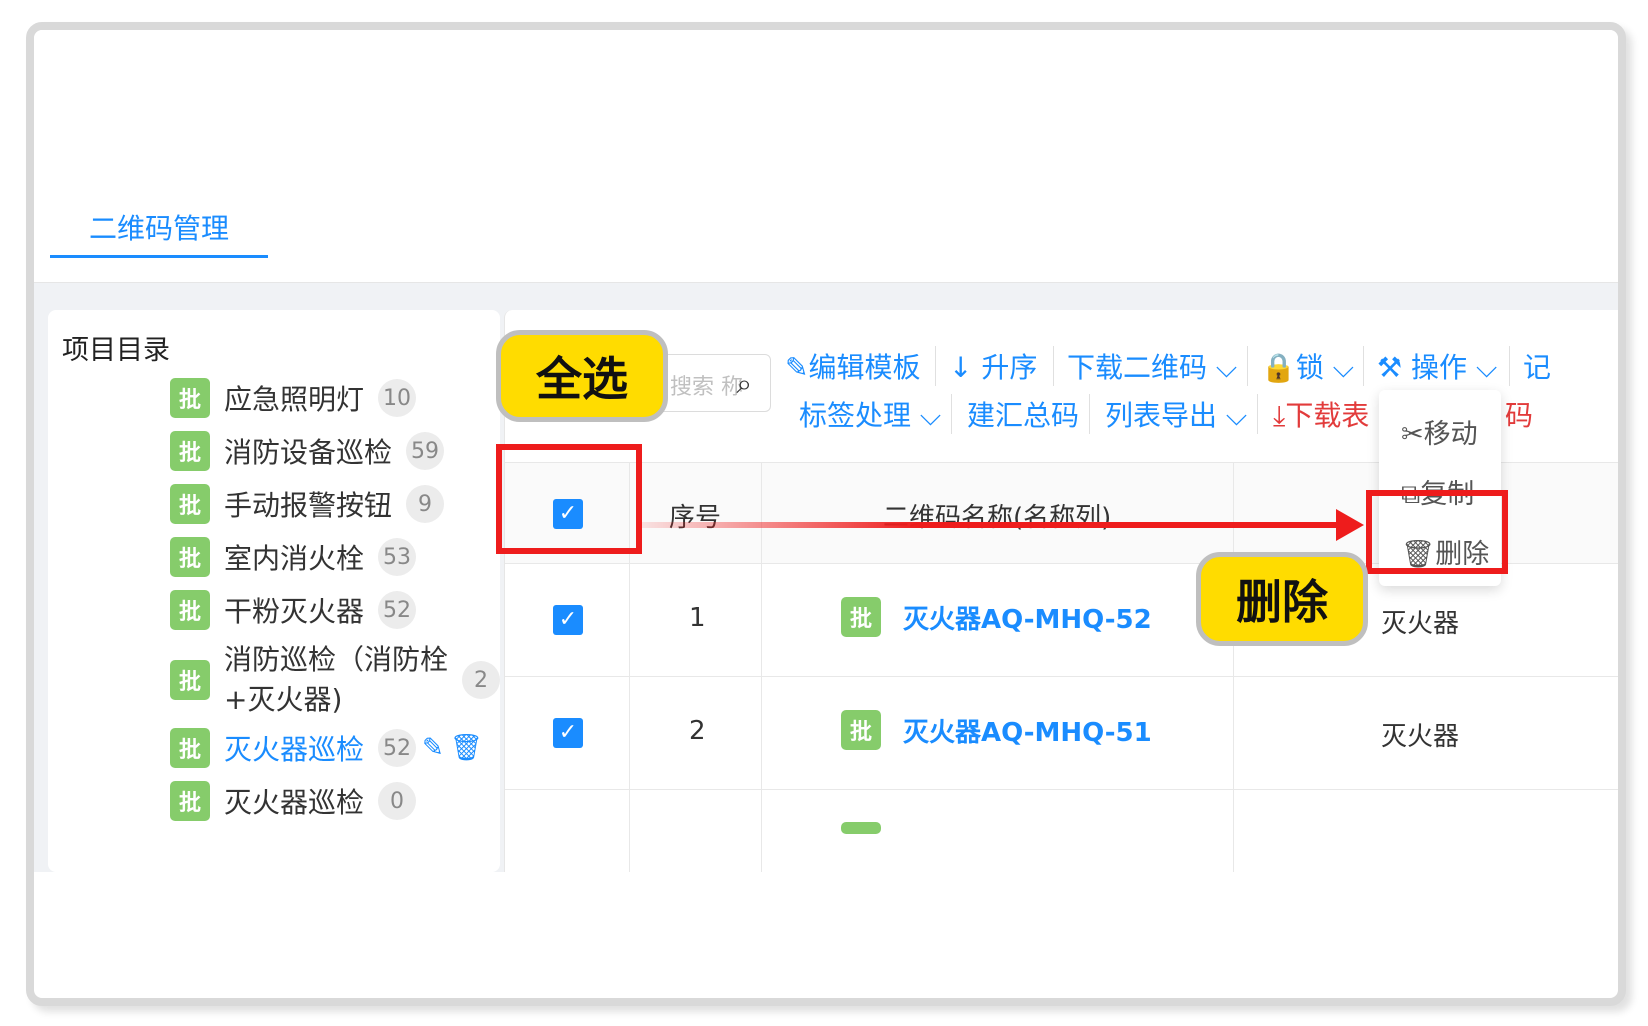 The image size is (1648, 1026). Describe the element at coordinates (1519, 415) in the screenshot. I see `download-table-tail: 码` at that location.